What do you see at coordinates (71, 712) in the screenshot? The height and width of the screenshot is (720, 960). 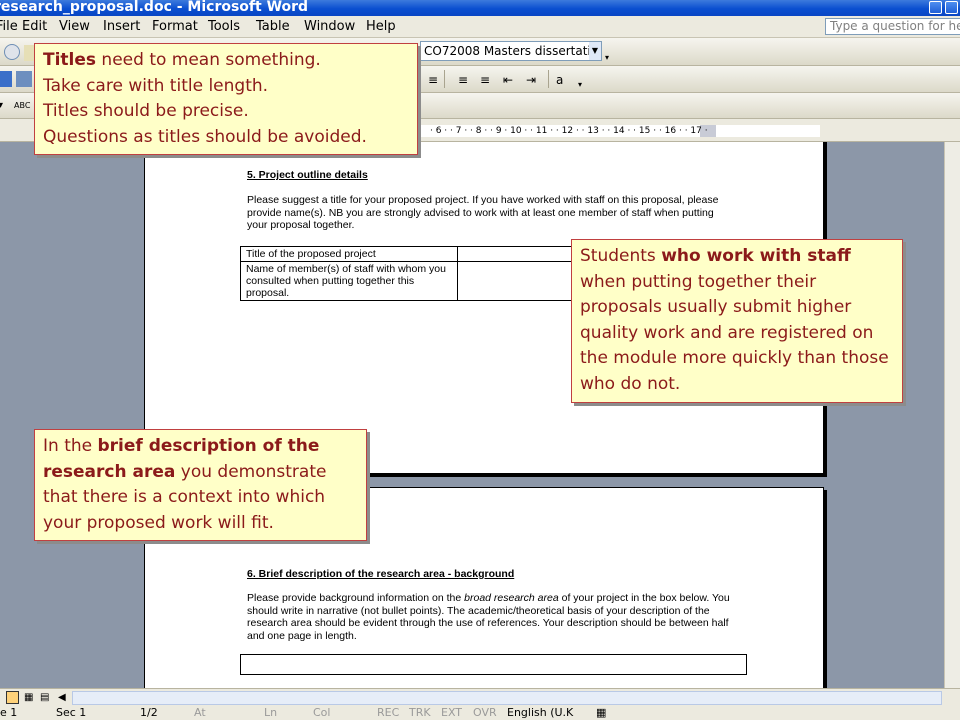 I see `status-section: Sec 1` at bounding box center [71, 712].